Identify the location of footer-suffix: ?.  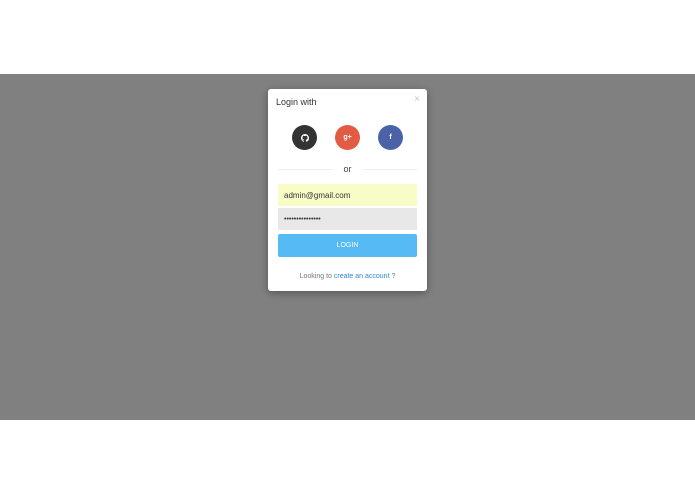
(392, 276).